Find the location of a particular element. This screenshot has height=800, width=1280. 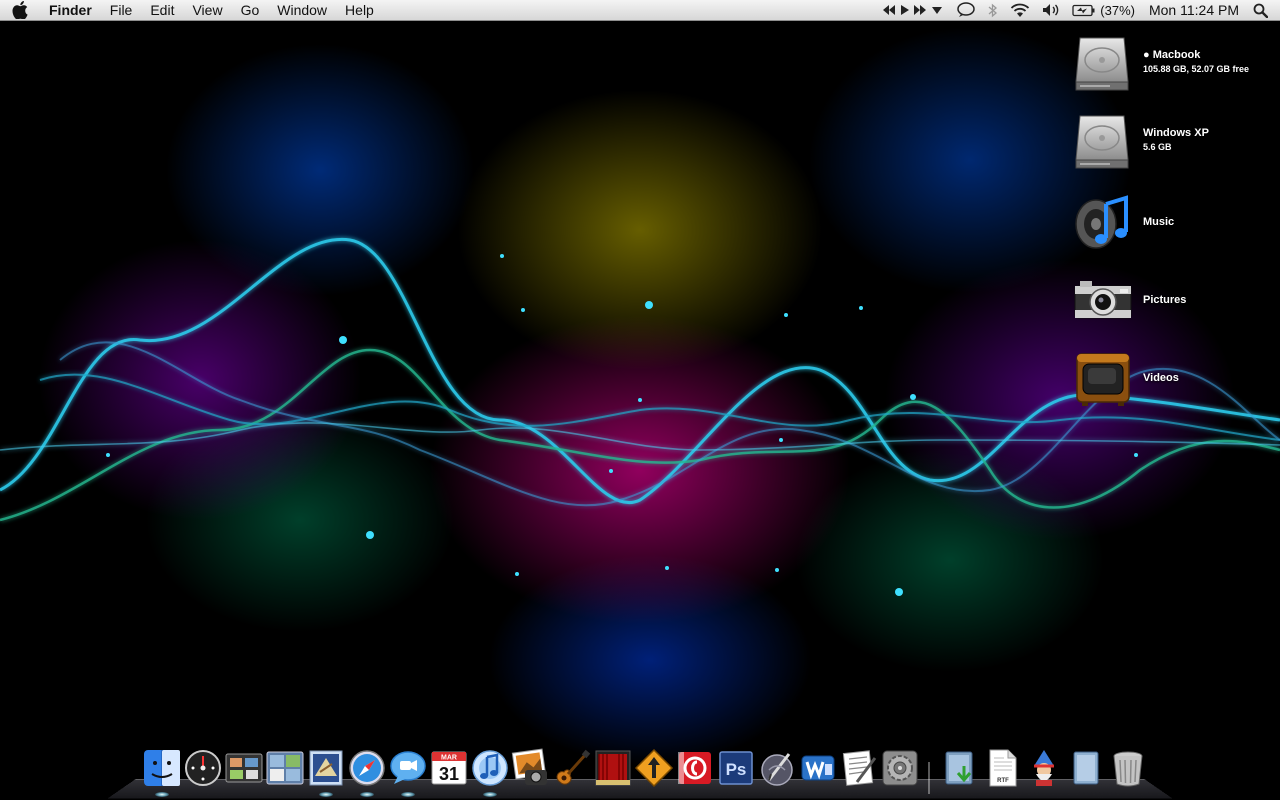

media-controls-icons is located at coordinates (913, 10).